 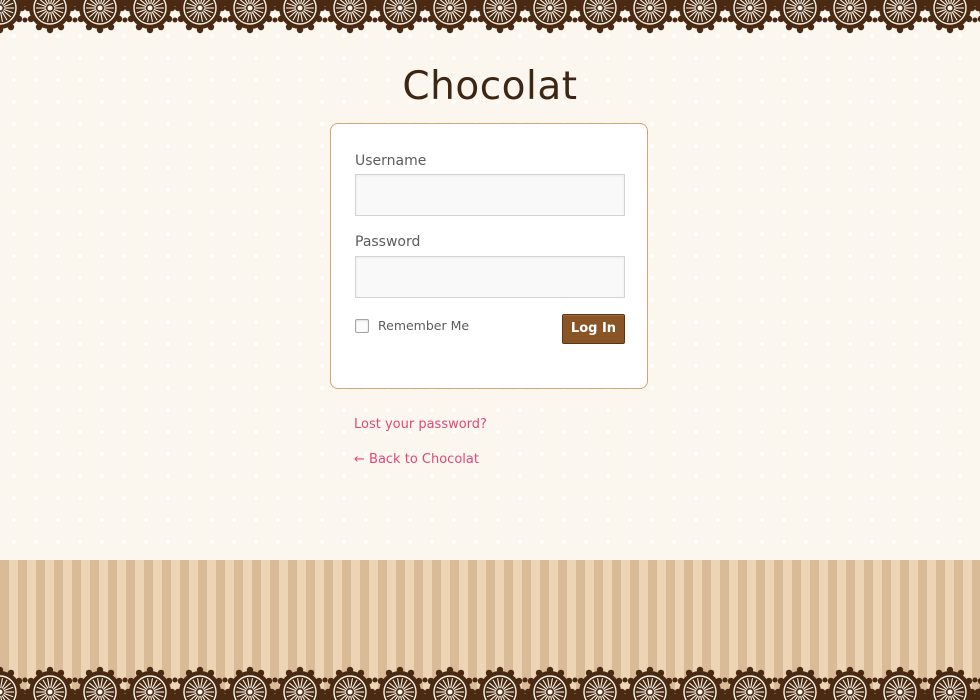 I want to click on lost-password-link: Lost your password?, so click(x=420, y=424).